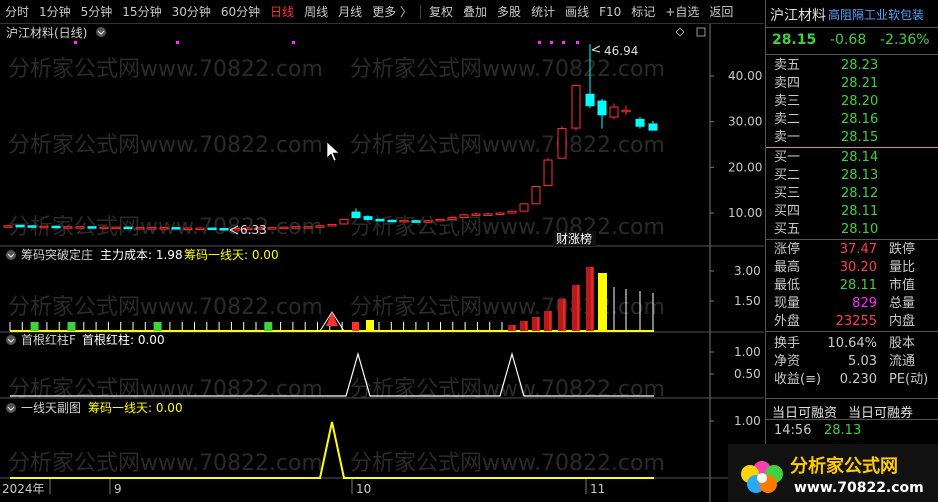 The height and width of the screenshot is (502, 938). What do you see at coordinates (909, 379) in the screenshot?
I see `stat-label-2: PE(动)` at bounding box center [909, 379].